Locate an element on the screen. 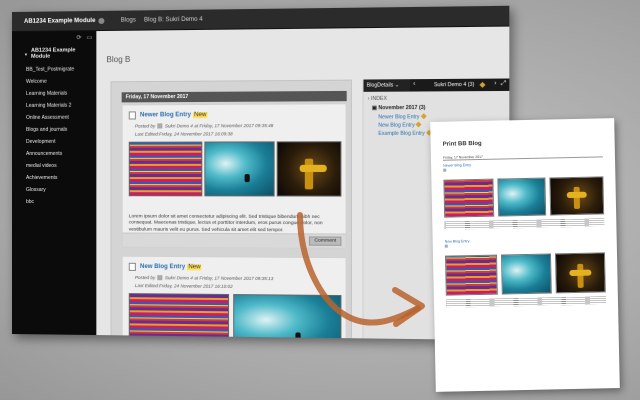 The image size is (640, 400). print-title: Print BB Blog is located at coordinates (462, 144).